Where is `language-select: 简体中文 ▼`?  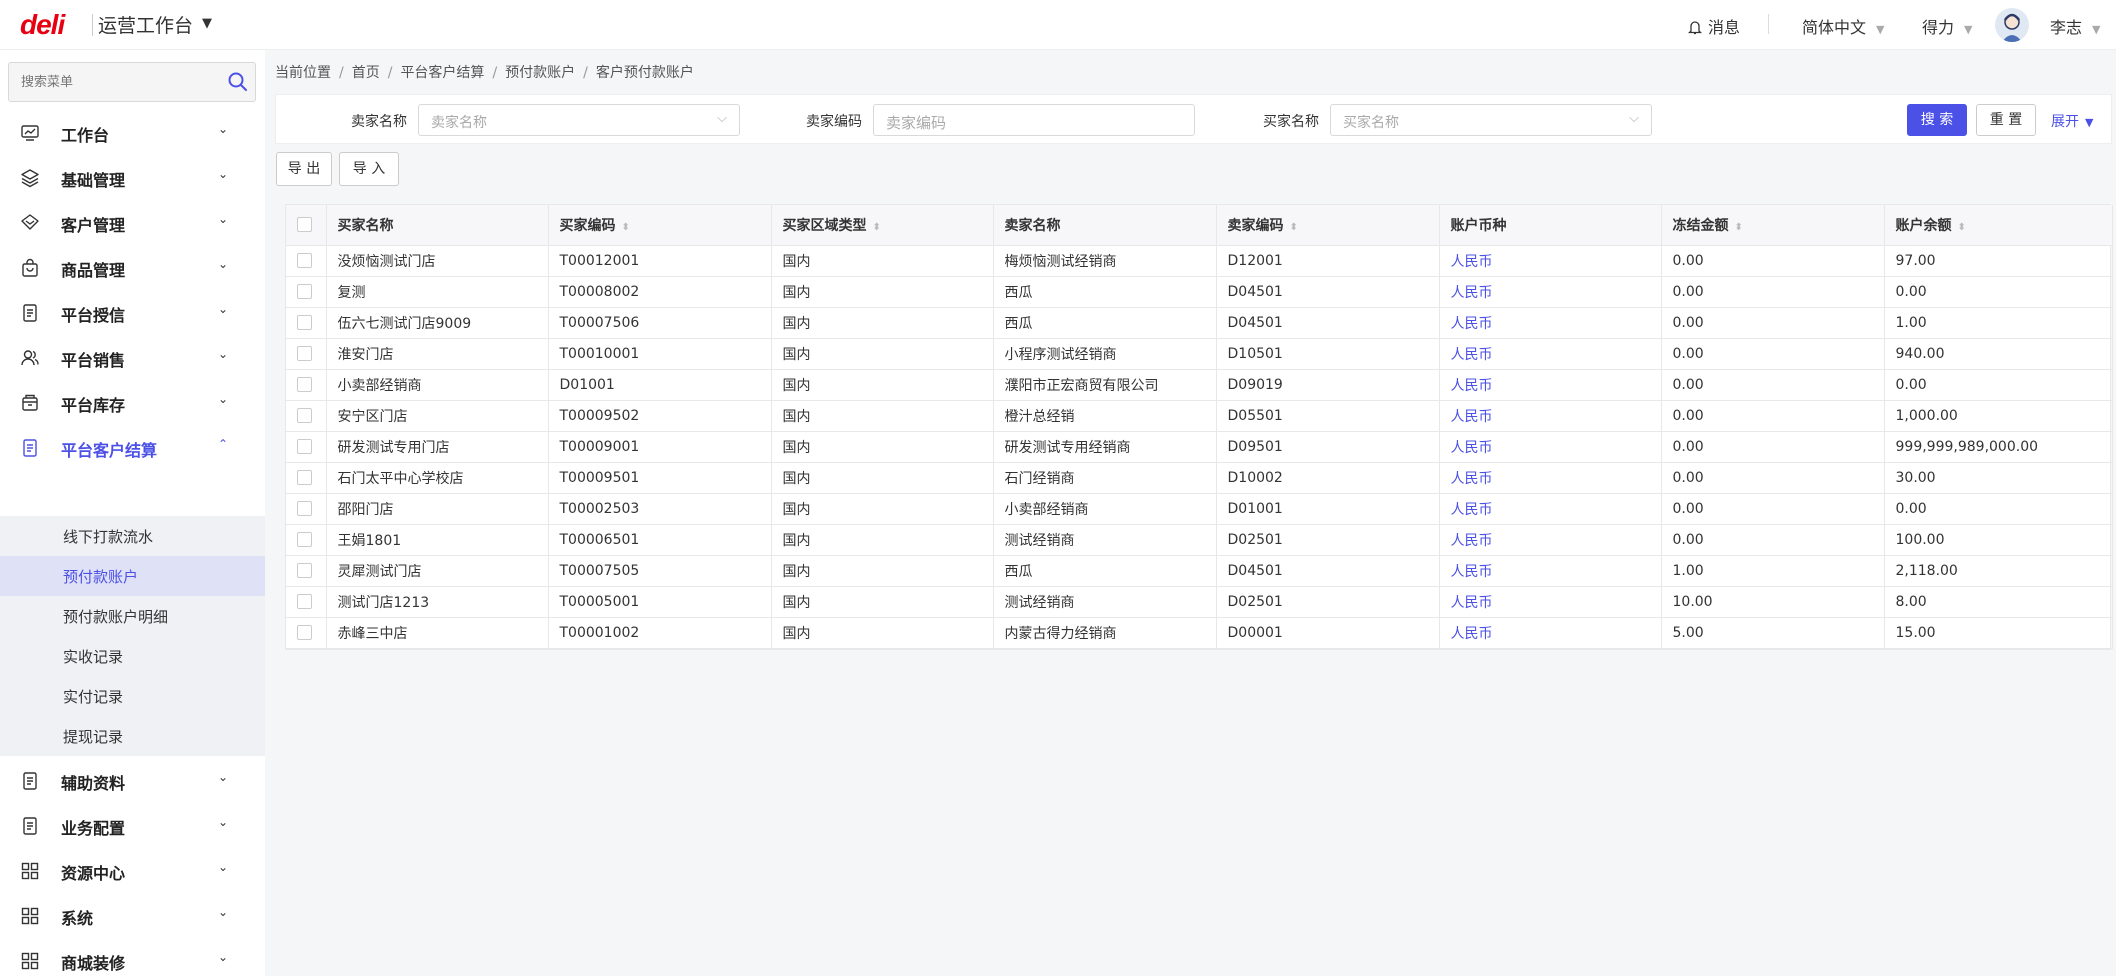
language-select: 简体中文 ▼ is located at coordinates (1843, 26).